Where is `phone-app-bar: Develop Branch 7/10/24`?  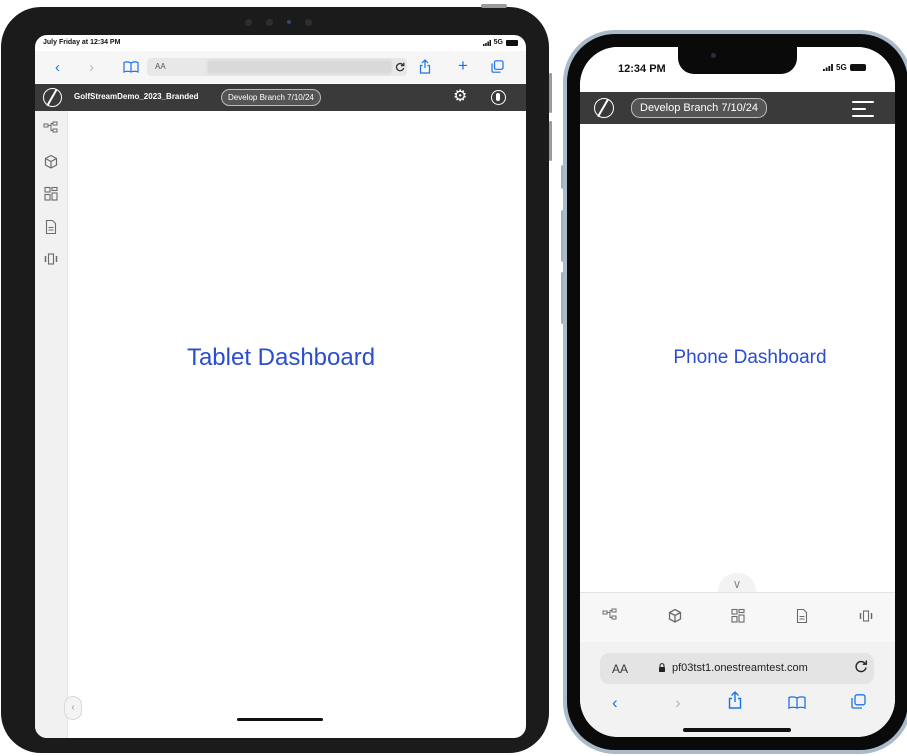 phone-app-bar: Develop Branch 7/10/24 is located at coordinates (737, 108).